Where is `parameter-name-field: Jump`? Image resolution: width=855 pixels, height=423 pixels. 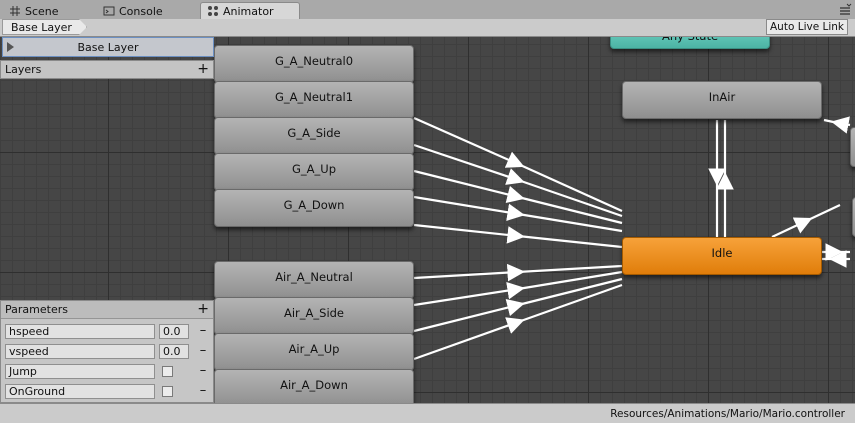
parameter-name-field: Jump is located at coordinates (80, 371).